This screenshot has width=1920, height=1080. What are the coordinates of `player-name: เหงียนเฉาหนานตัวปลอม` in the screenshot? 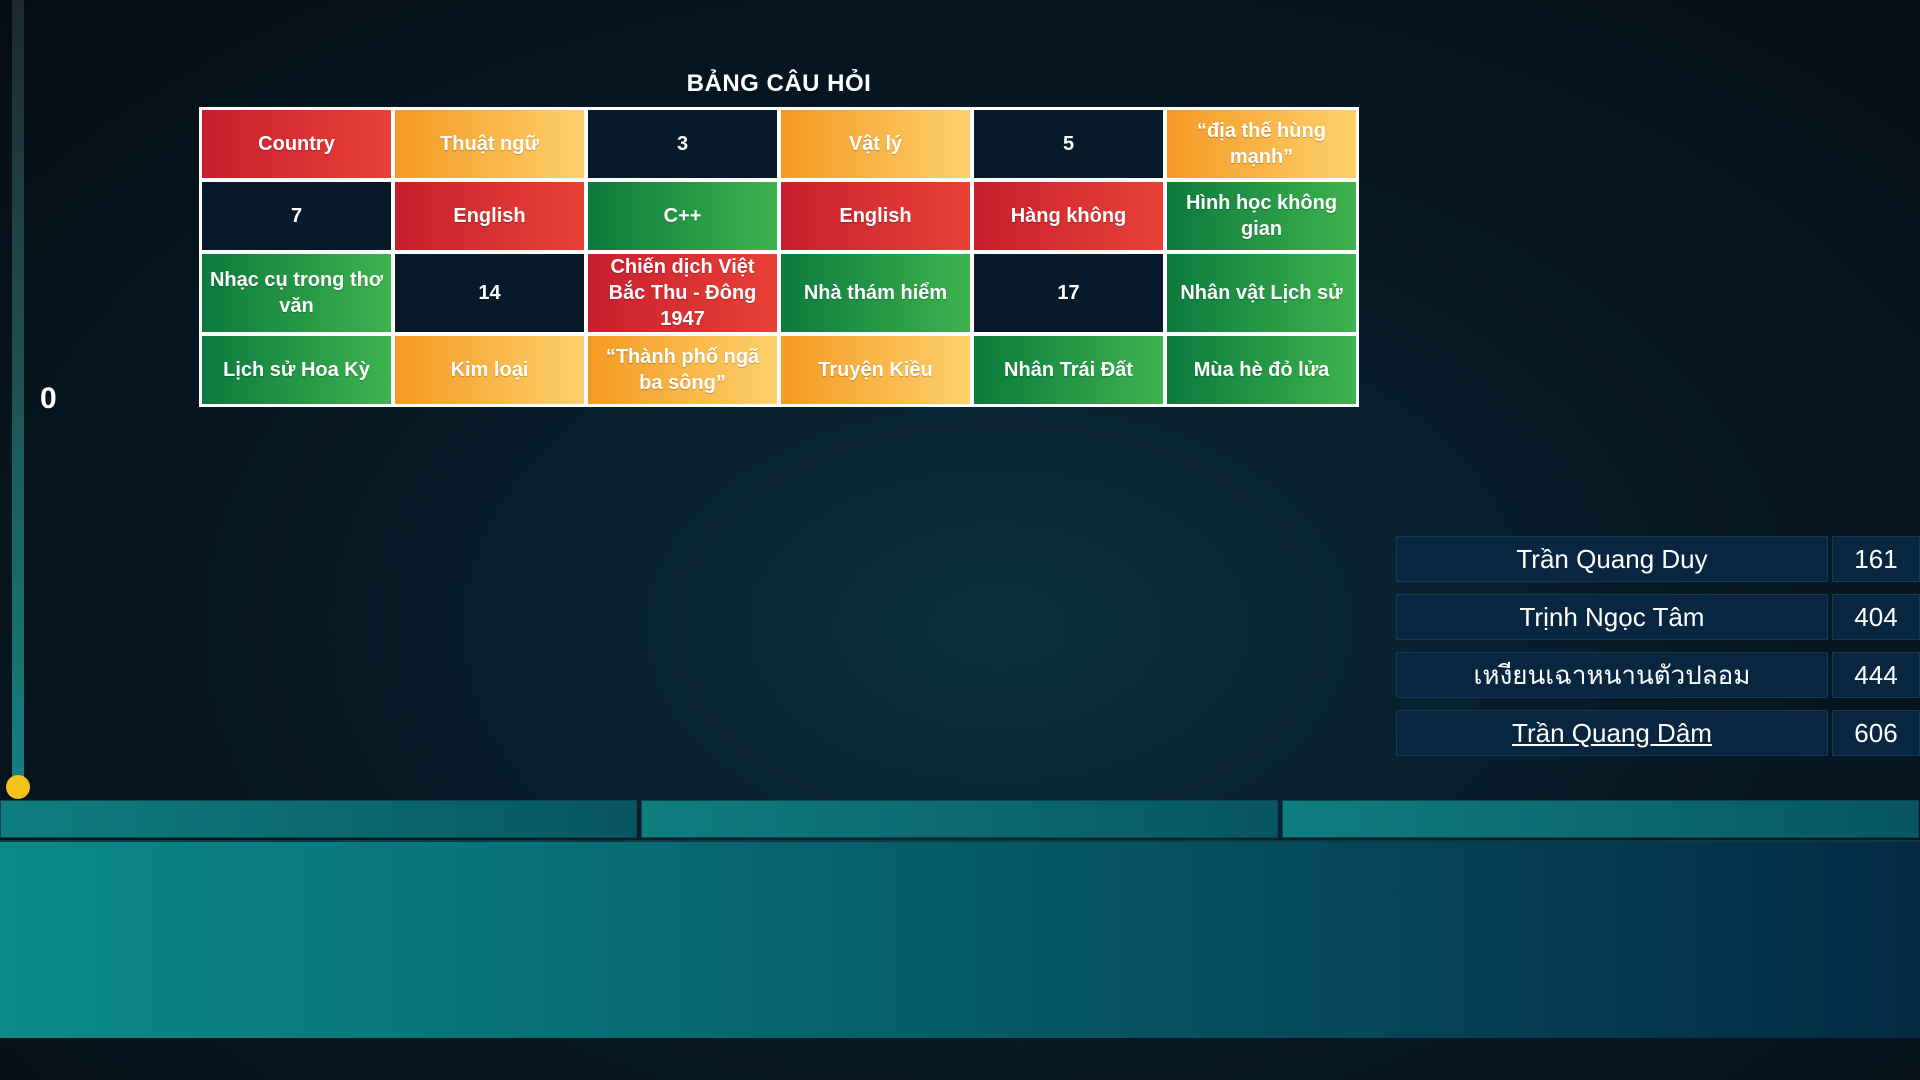 It's located at (1612, 675).